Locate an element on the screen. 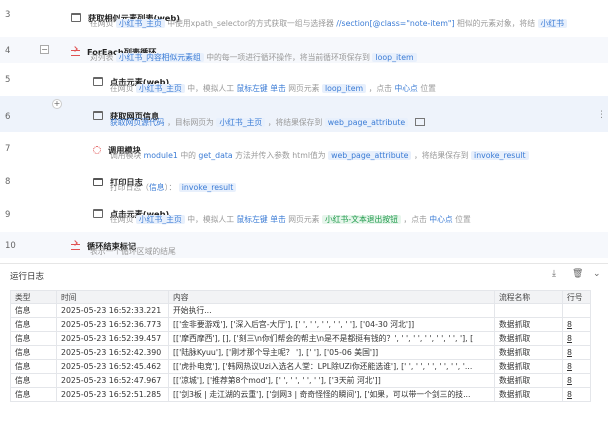  log-time: 2025-05-23 16:52:36.773 is located at coordinates (112, 324).